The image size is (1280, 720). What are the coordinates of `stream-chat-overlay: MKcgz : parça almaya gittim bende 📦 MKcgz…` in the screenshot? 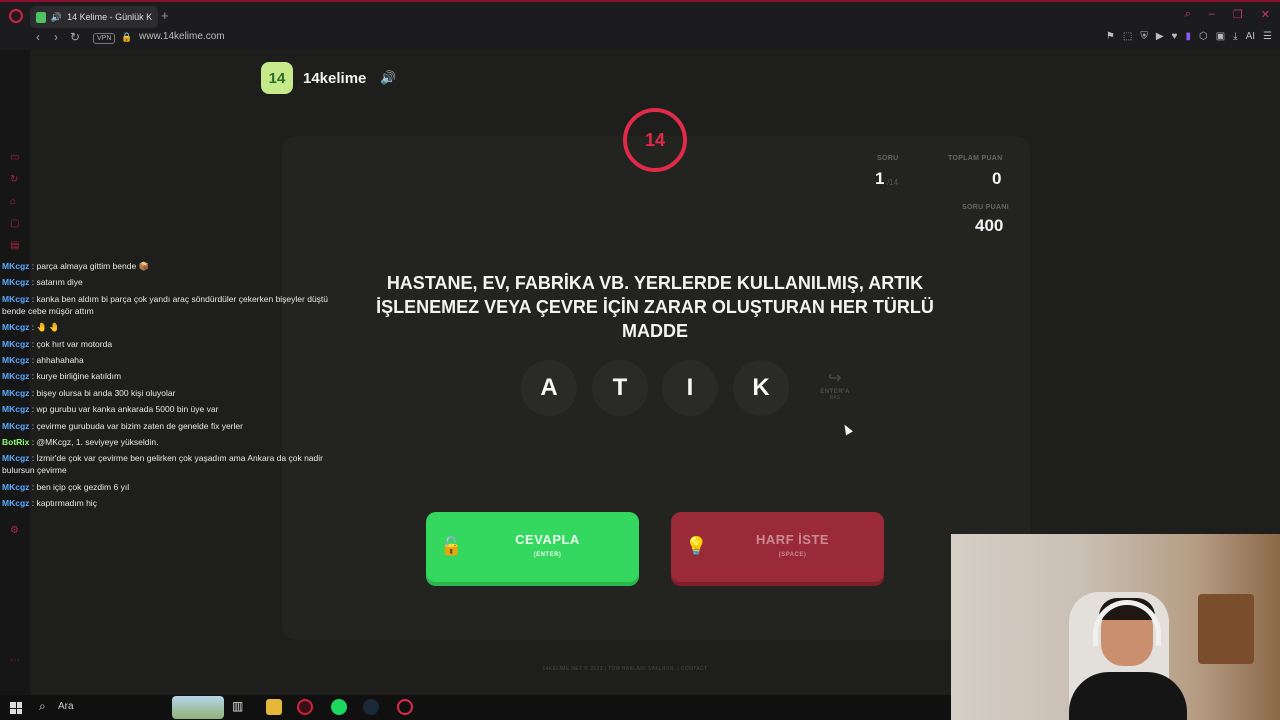 It's located at (167, 386).